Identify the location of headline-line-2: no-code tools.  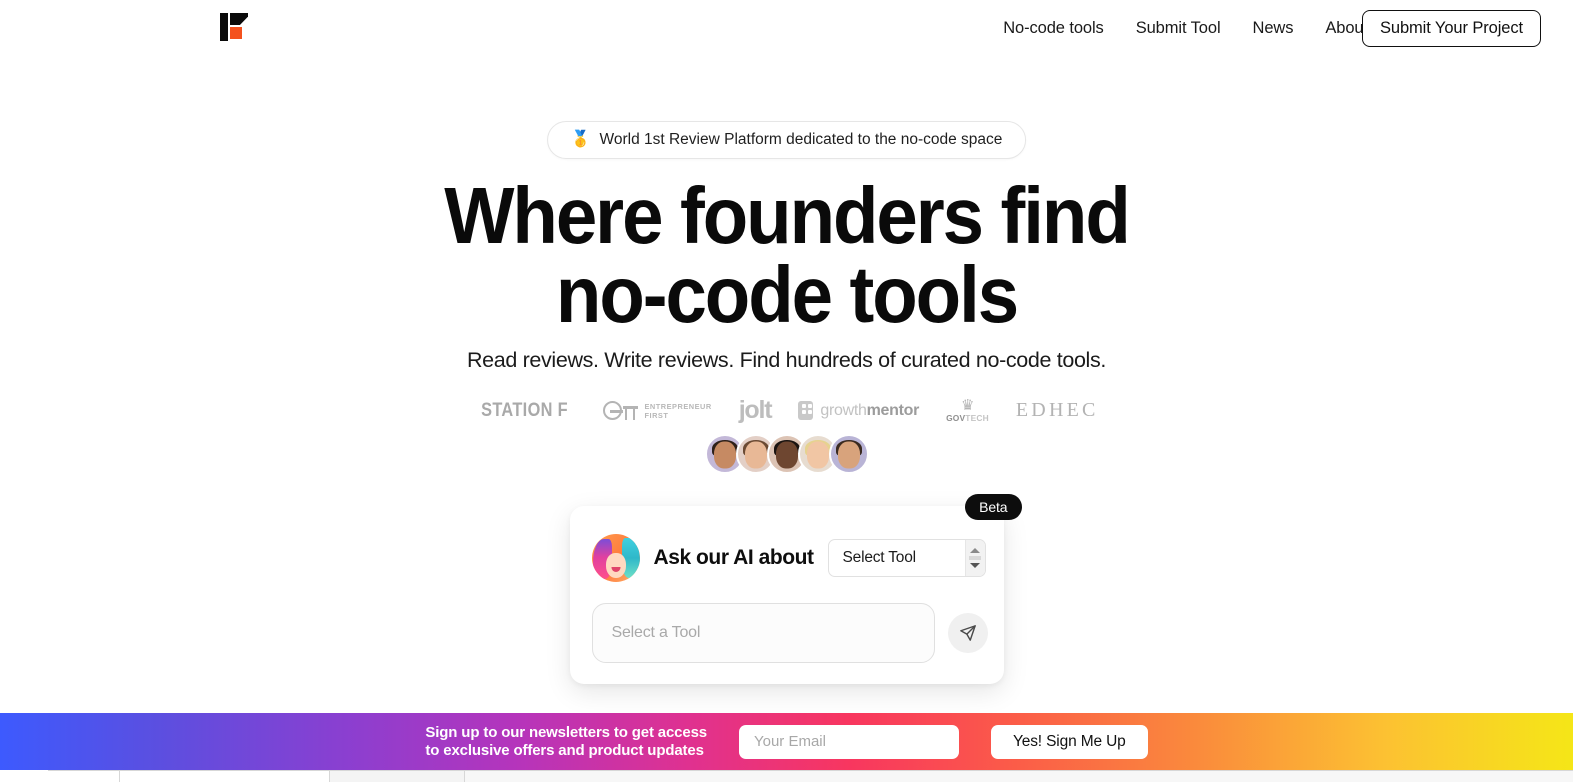
(787, 294).